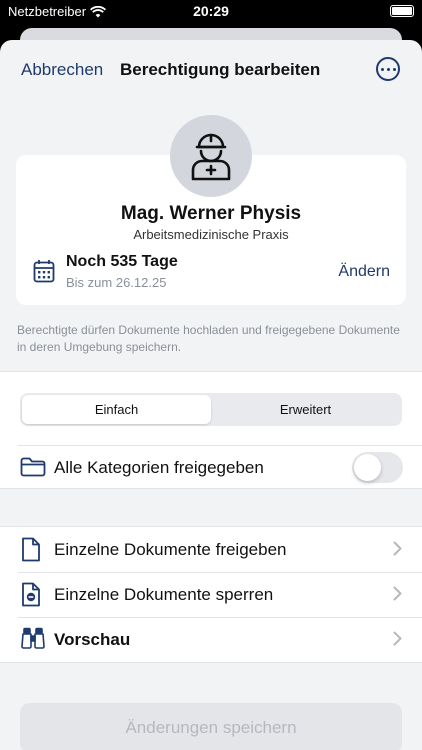 The height and width of the screenshot is (750, 422). What do you see at coordinates (164, 594) in the screenshot?
I see `list-item-label: Einzelne Dokumente sperren` at bounding box center [164, 594].